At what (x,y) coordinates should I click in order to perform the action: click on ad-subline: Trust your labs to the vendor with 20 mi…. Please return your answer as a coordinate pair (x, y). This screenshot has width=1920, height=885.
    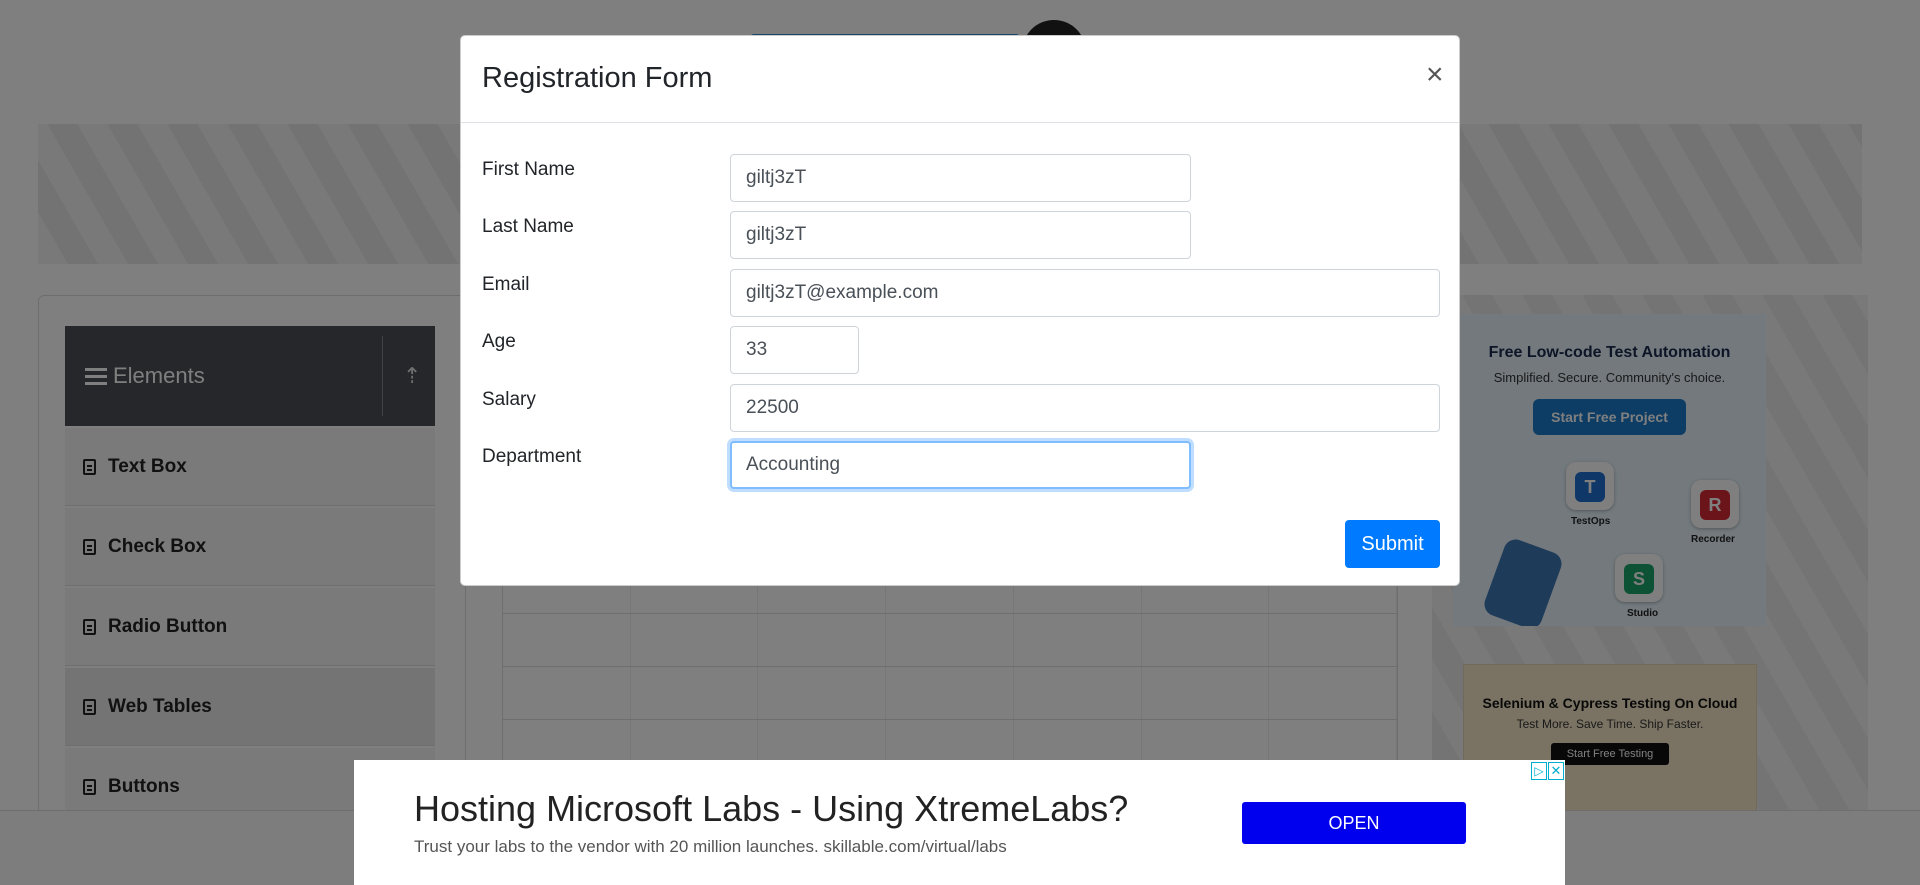
    Looking at the image, I should click on (710, 846).